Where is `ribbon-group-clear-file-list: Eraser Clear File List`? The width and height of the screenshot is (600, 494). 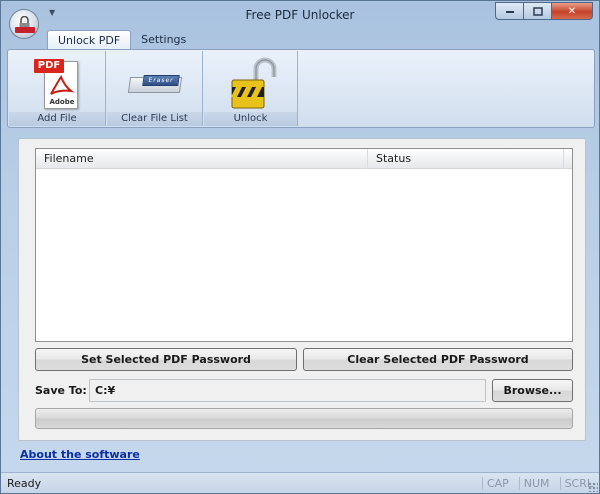 ribbon-group-clear-file-list: Eraser Clear File List is located at coordinates (155, 88).